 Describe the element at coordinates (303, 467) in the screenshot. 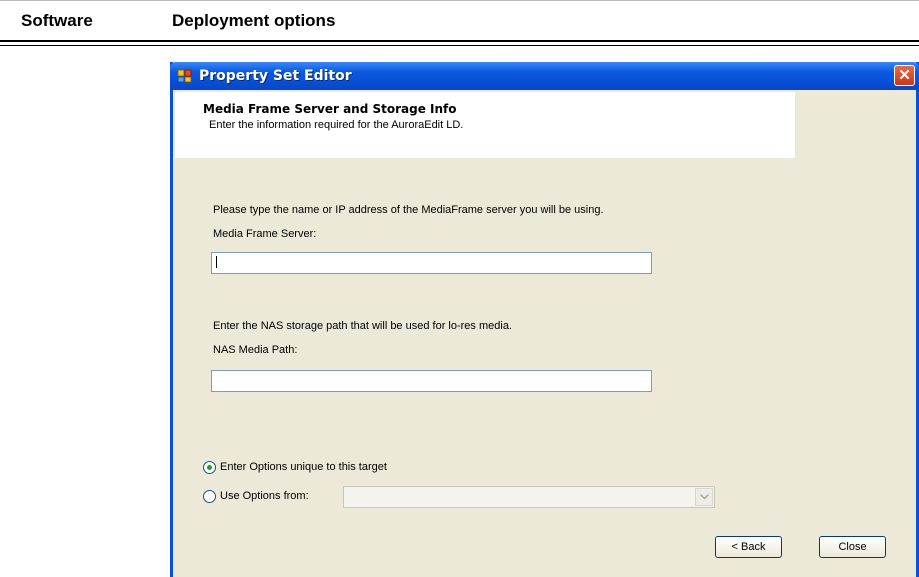

I see `unique-options-label: Enter Options unique to this target` at that location.